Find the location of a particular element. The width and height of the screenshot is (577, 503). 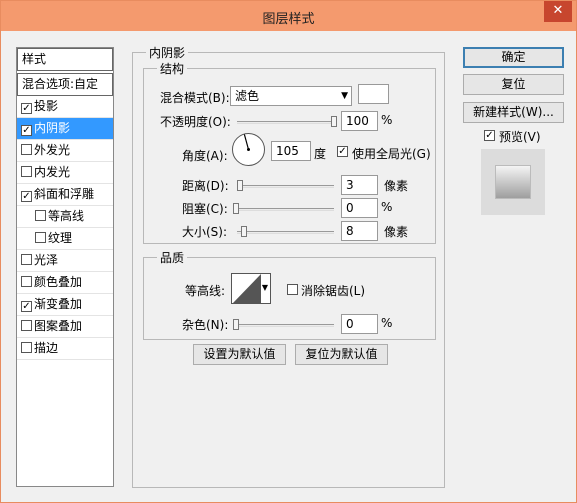

sidebar-item: ✓ 斜面和浮雕 is located at coordinates (65, 195).